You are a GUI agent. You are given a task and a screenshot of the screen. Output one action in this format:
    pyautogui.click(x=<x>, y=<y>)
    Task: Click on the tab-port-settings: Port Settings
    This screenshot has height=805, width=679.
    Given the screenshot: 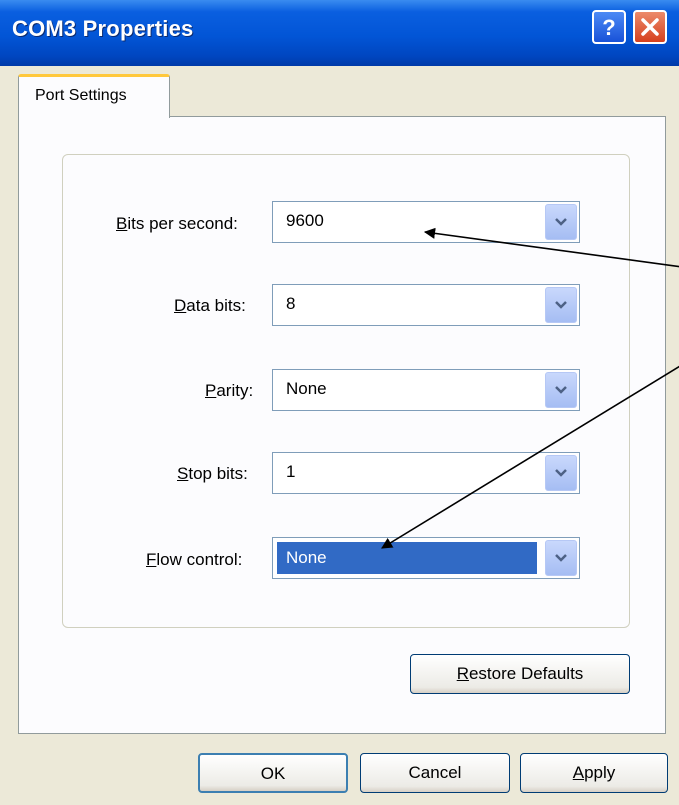 What is the action you would take?
    pyautogui.click(x=94, y=96)
    